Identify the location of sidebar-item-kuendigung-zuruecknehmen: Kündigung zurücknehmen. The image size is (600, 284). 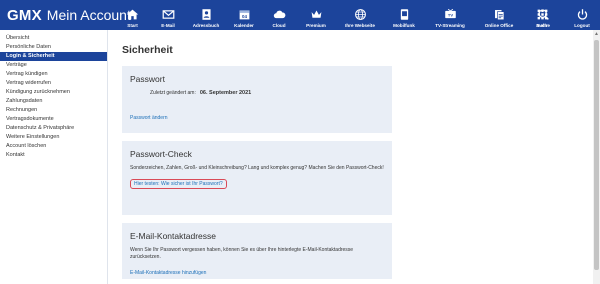
(53, 92).